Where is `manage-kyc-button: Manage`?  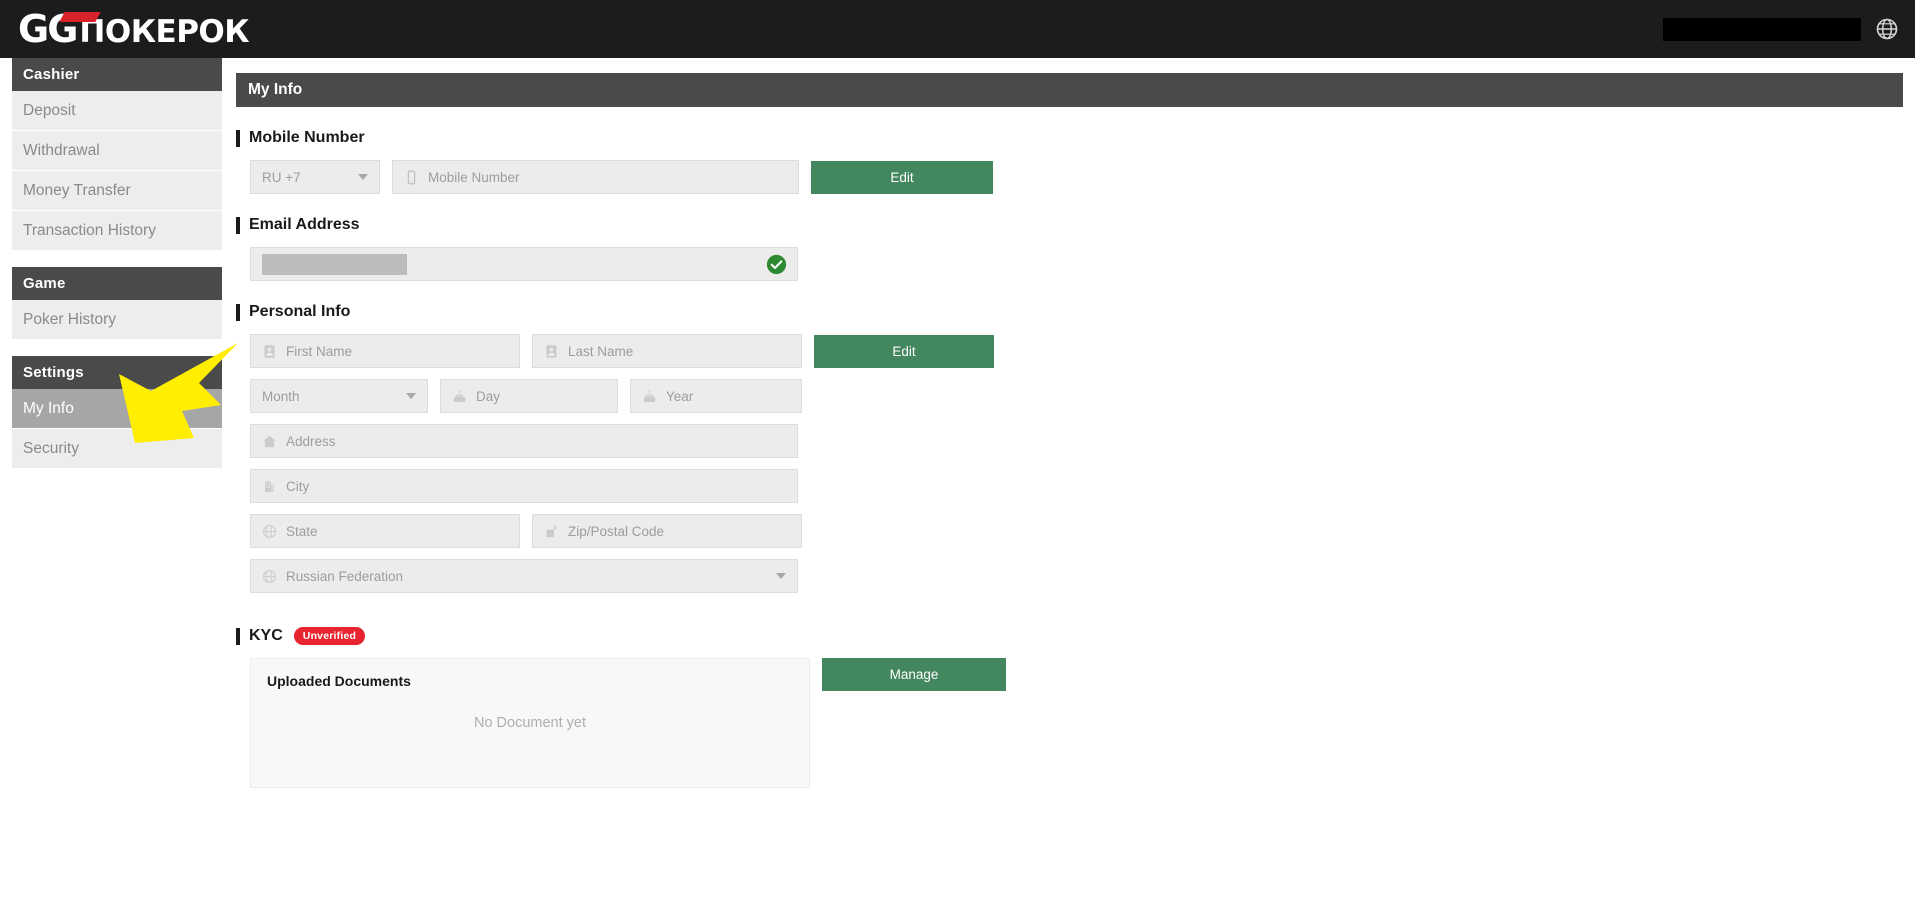
manage-kyc-button: Manage is located at coordinates (914, 674).